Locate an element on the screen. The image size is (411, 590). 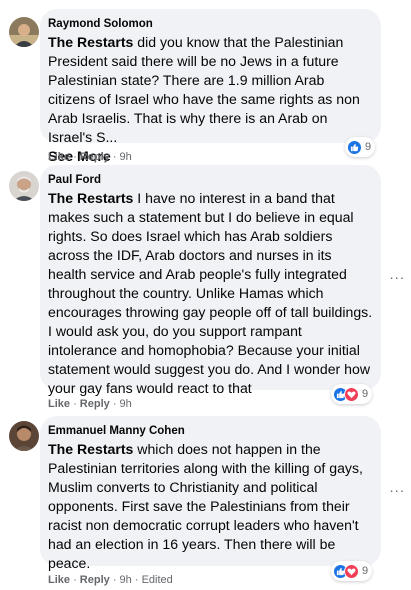
edited-label: Edited is located at coordinates (157, 580).